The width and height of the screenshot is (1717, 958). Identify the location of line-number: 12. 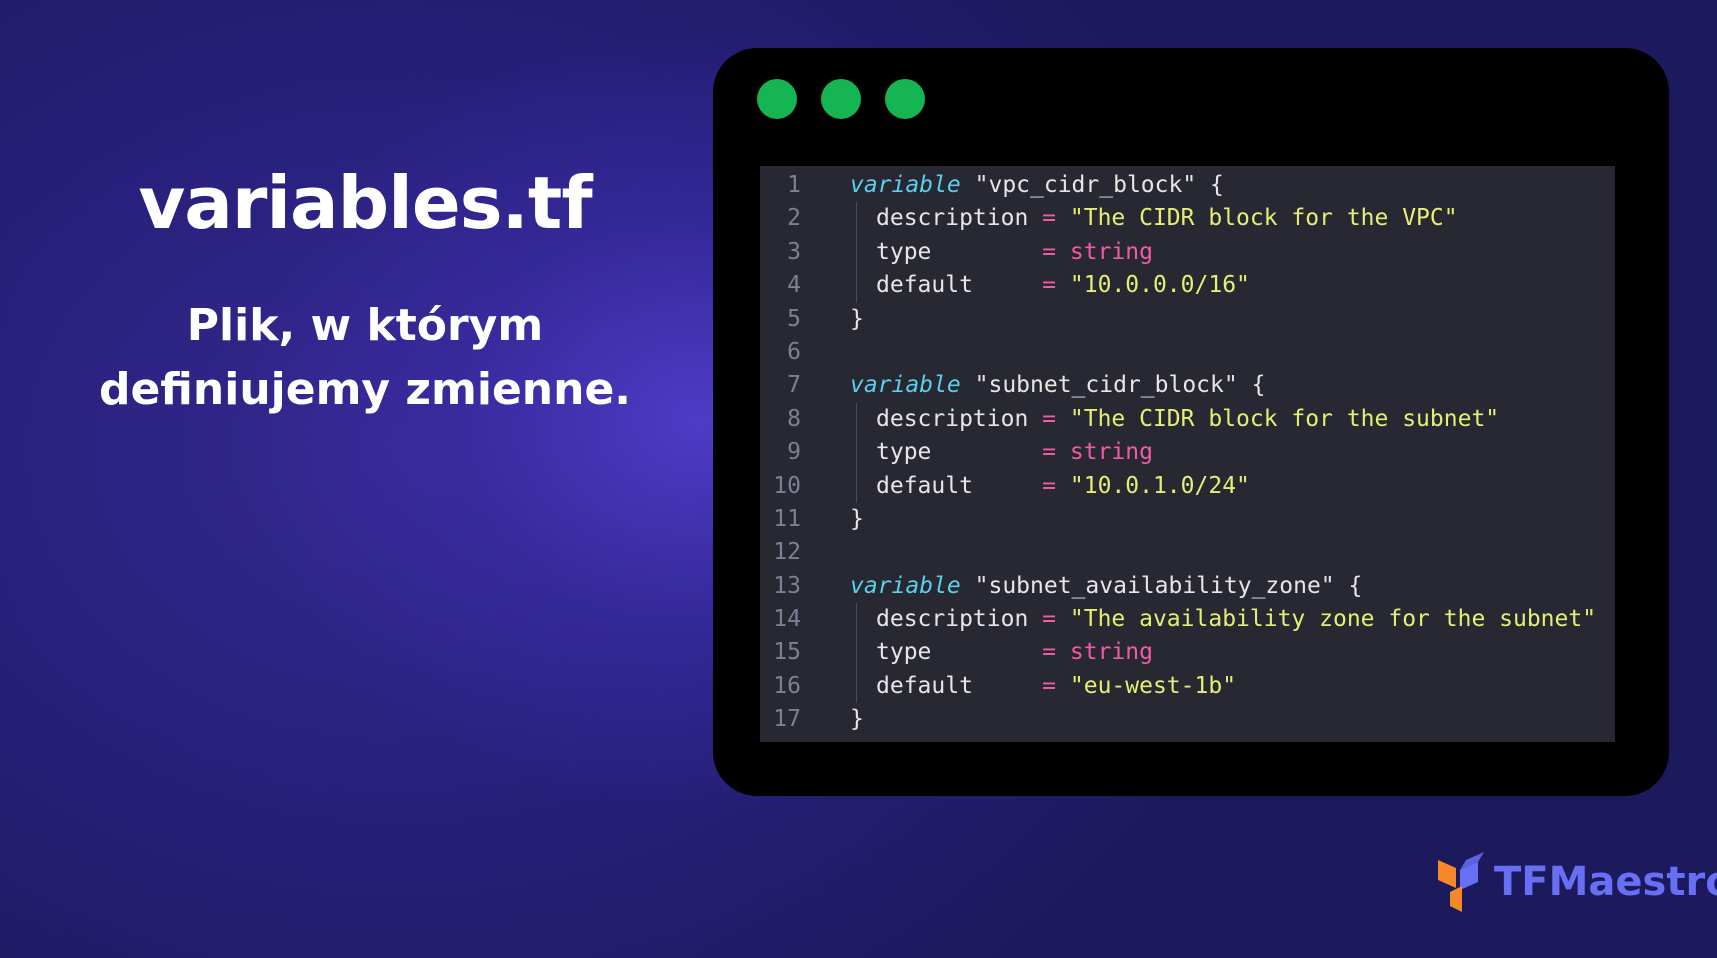
(787, 552).